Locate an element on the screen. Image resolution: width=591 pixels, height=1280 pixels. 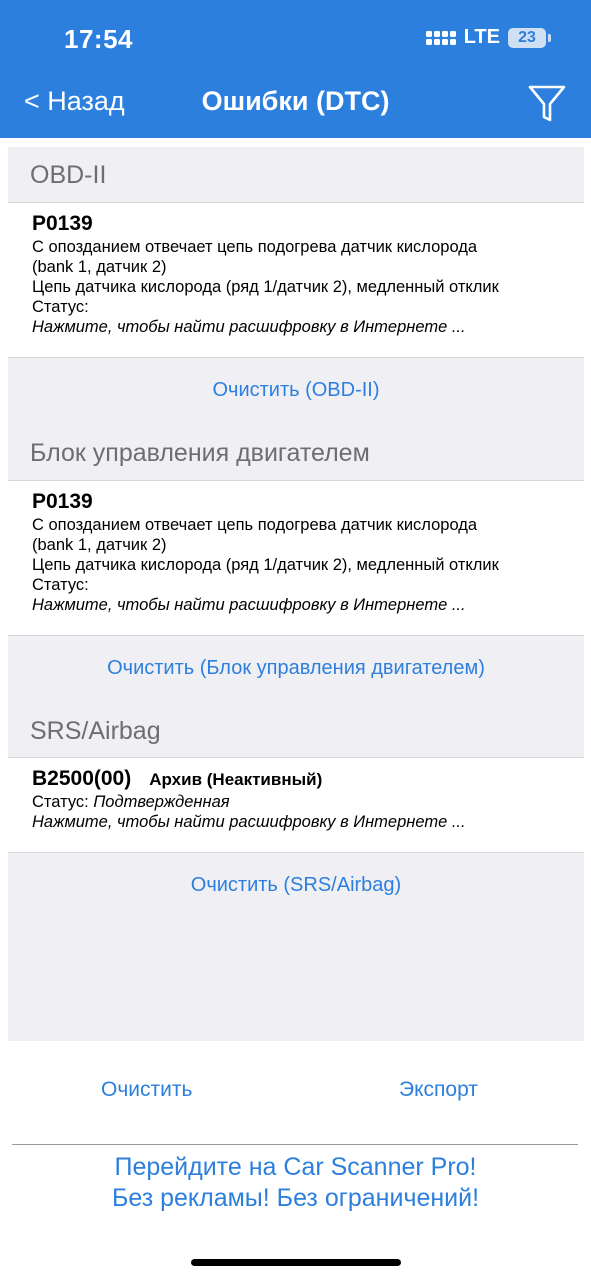
clear-srs-button: Очистить (SRS/Airbag) is located at coordinates (296, 885).